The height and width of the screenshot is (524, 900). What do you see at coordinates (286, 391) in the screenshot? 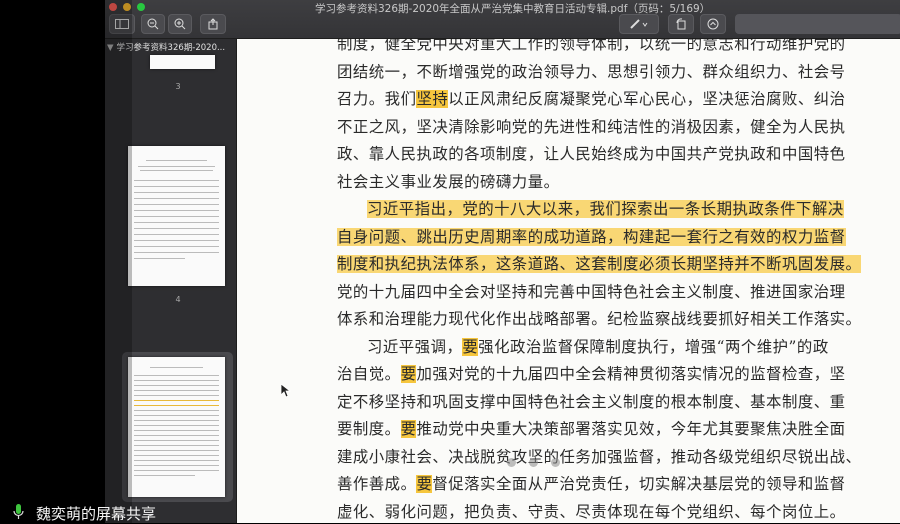
I see `mouse-cursor-icon` at bounding box center [286, 391].